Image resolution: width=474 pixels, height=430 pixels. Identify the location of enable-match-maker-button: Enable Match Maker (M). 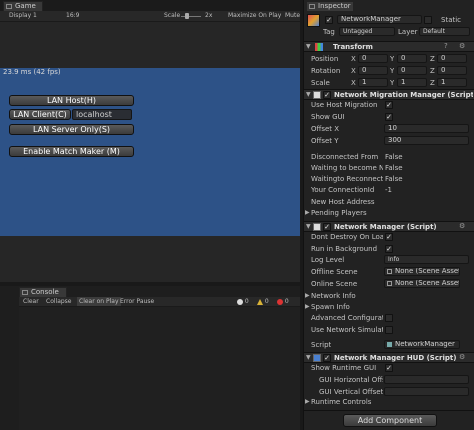
(71, 151).